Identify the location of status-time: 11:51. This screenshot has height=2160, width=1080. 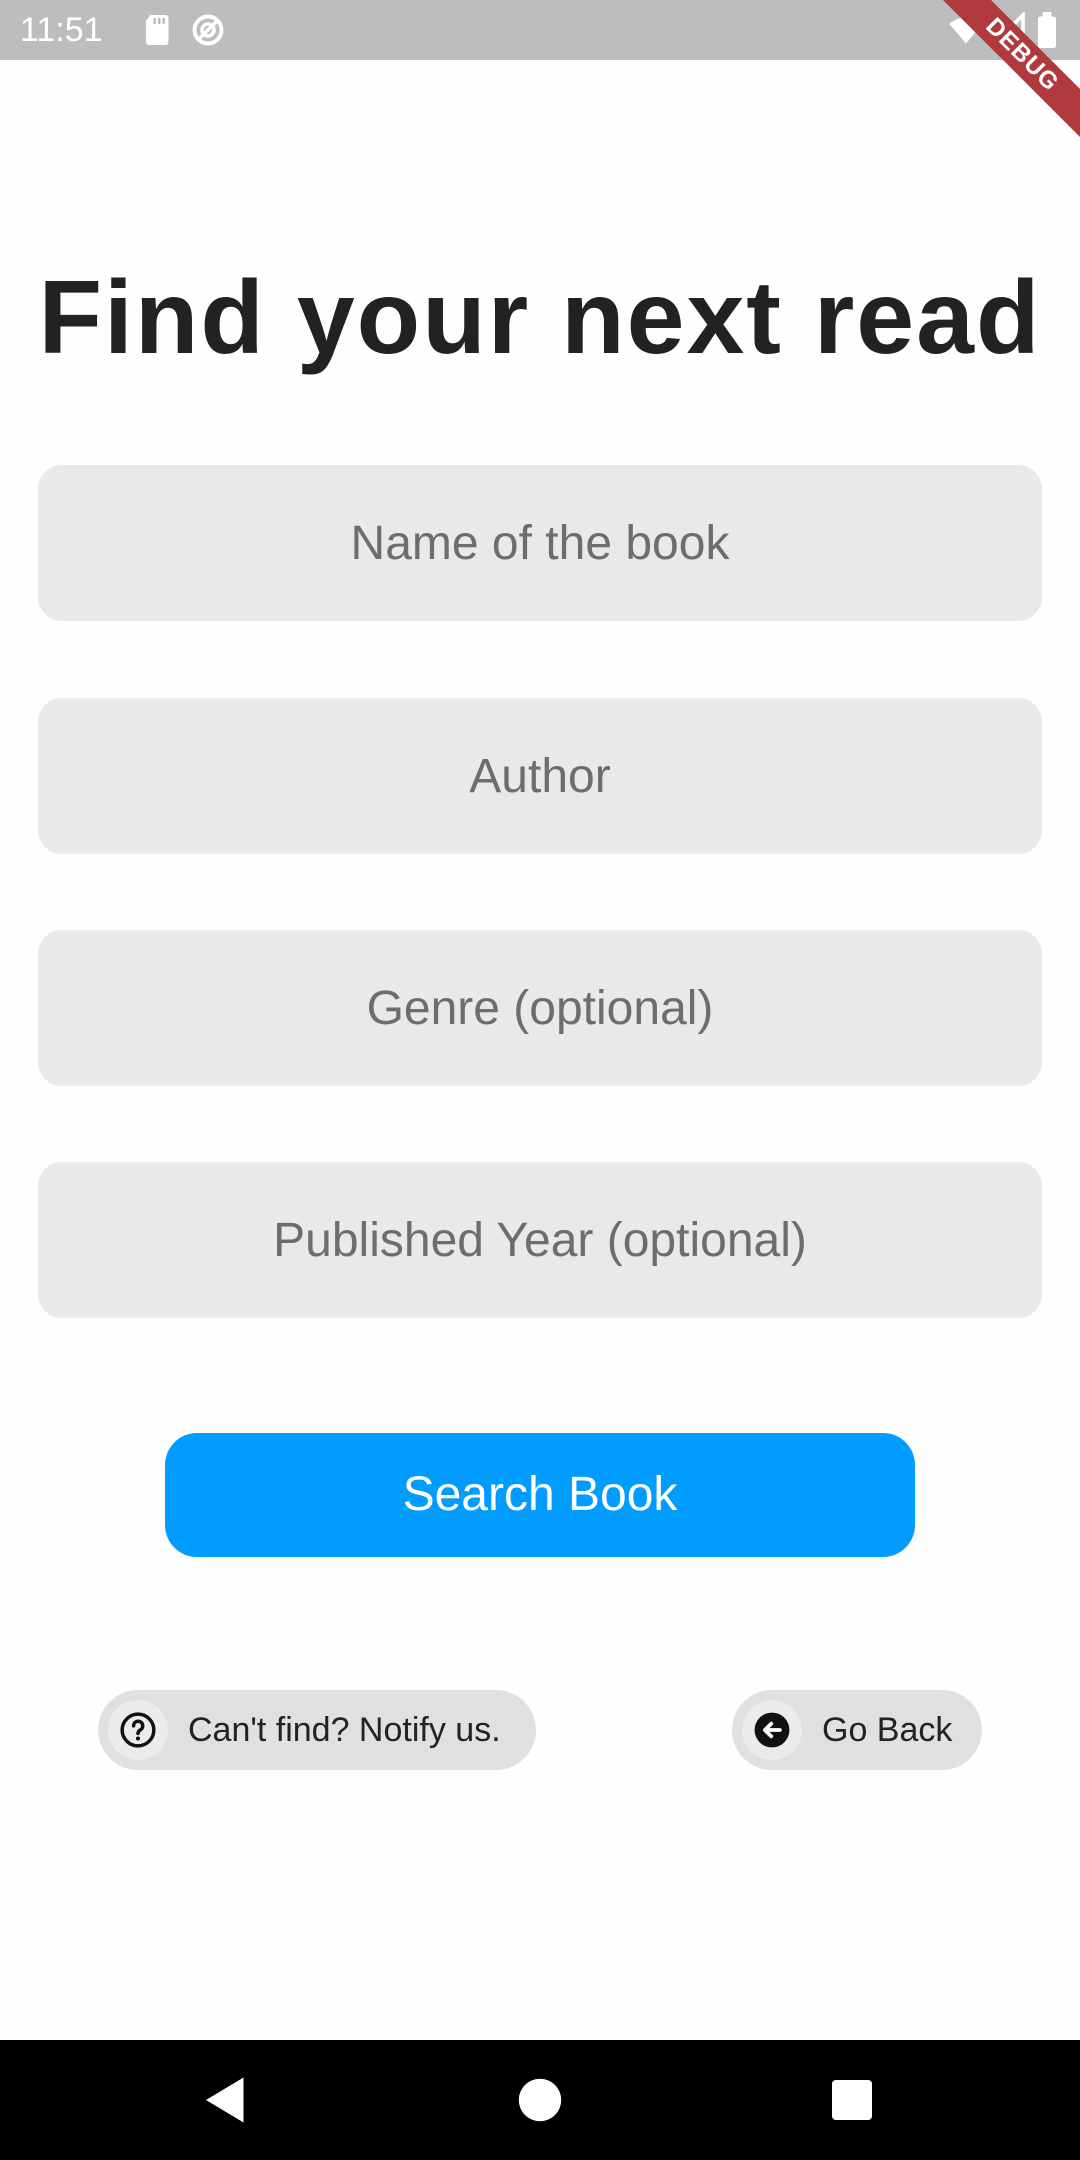
(61, 30).